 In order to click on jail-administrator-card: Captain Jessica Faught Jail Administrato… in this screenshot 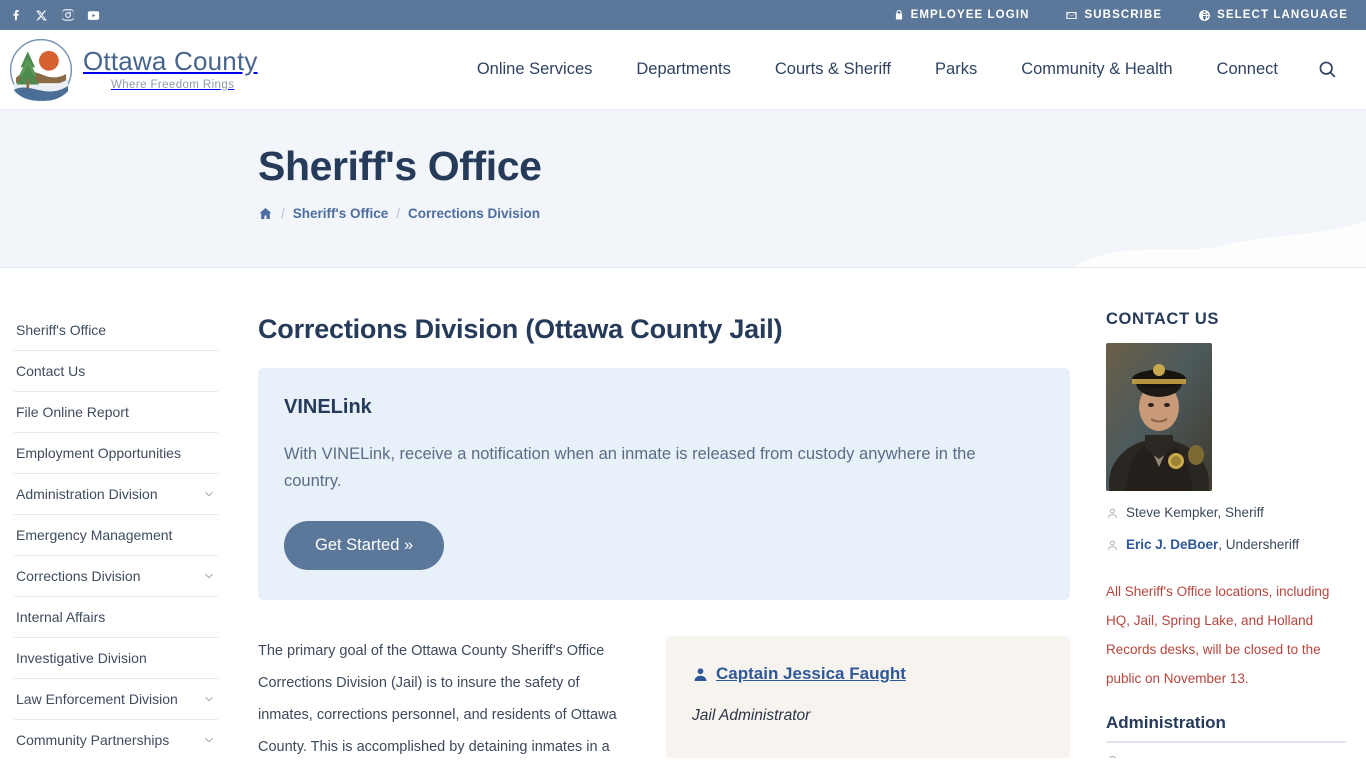, I will do `click(868, 697)`.